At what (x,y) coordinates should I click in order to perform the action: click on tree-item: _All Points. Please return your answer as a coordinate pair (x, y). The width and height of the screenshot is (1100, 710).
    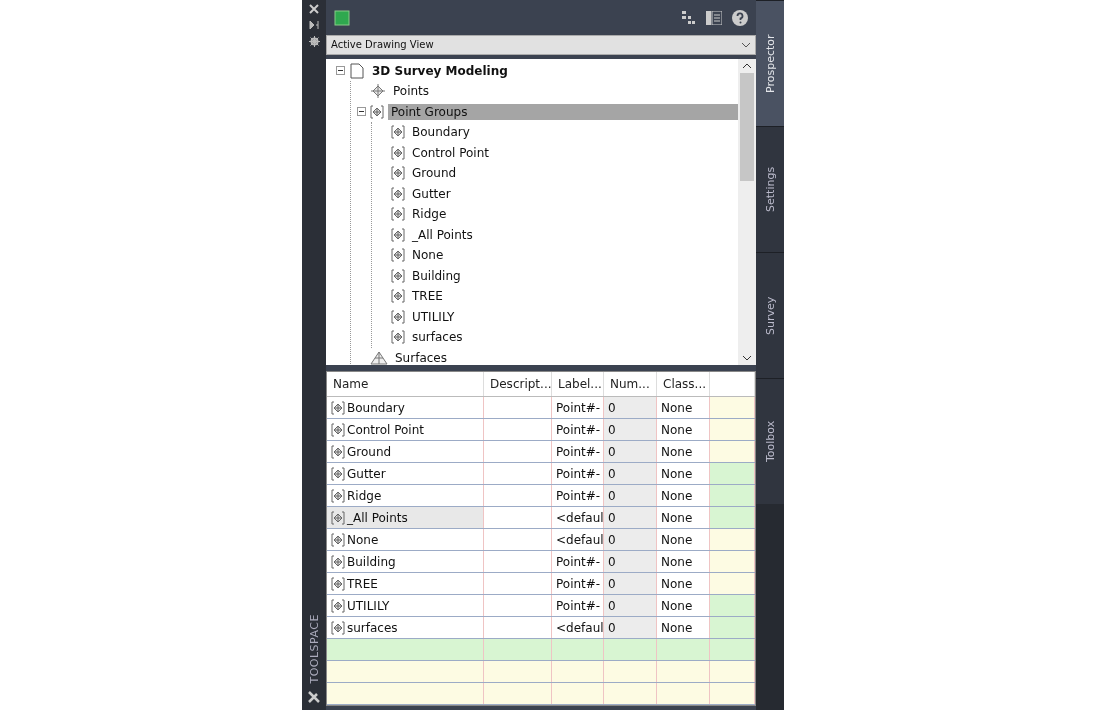
    Looking at the image, I should click on (442, 234).